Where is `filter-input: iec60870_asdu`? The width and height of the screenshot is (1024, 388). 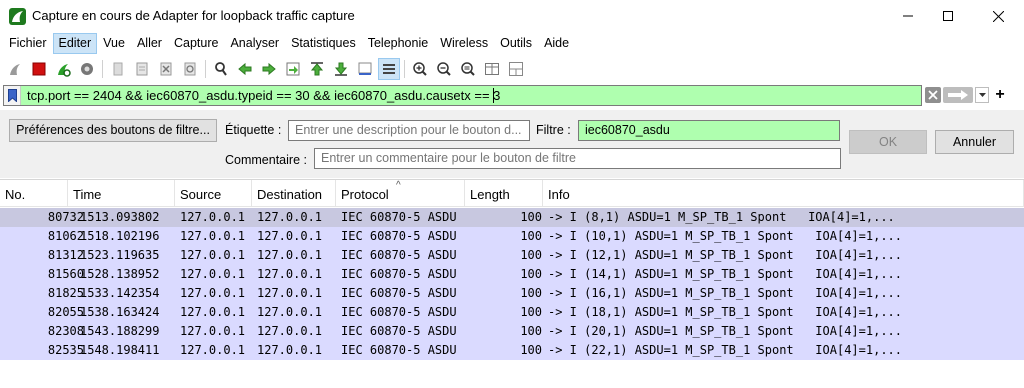 filter-input: iec60870_asdu is located at coordinates (709, 130).